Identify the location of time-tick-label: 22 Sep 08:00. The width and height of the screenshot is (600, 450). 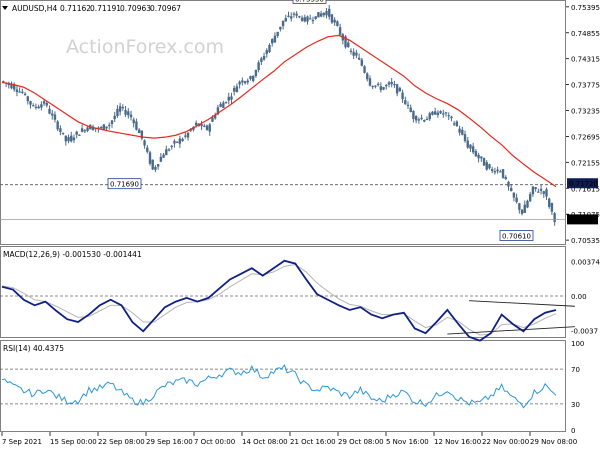
(121, 442).